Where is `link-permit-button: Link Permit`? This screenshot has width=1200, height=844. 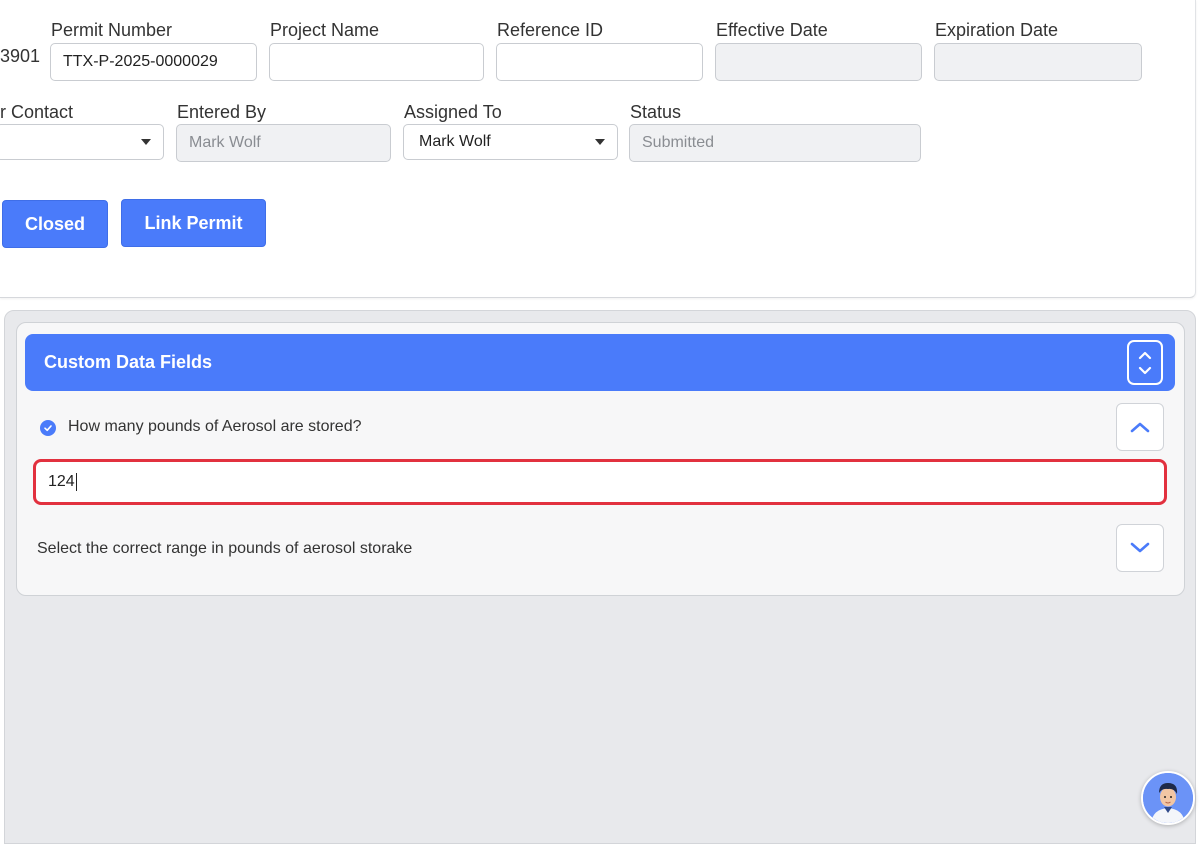 link-permit-button: Link Permit is located at coordinates (193, 223).